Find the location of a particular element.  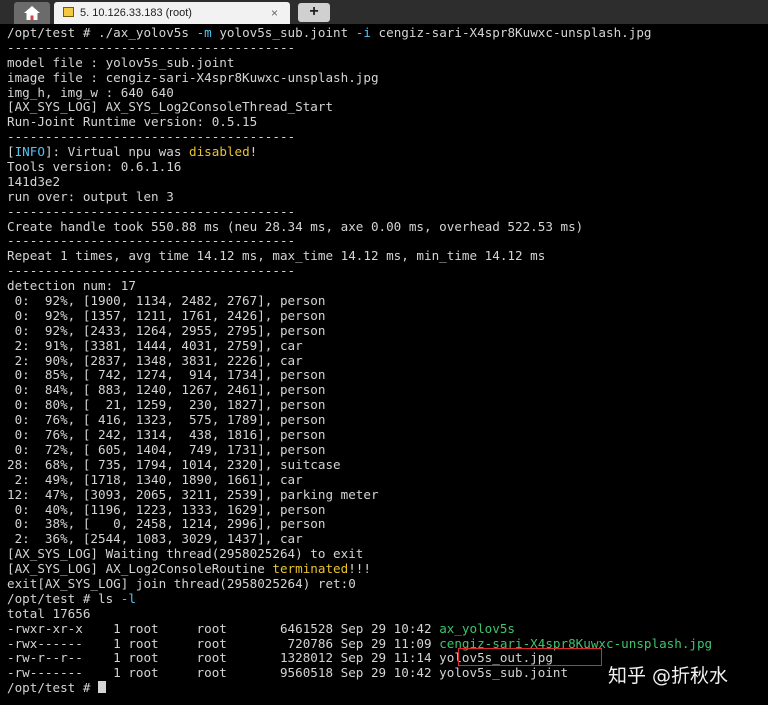

cursor is located at coordinates (102, 687).